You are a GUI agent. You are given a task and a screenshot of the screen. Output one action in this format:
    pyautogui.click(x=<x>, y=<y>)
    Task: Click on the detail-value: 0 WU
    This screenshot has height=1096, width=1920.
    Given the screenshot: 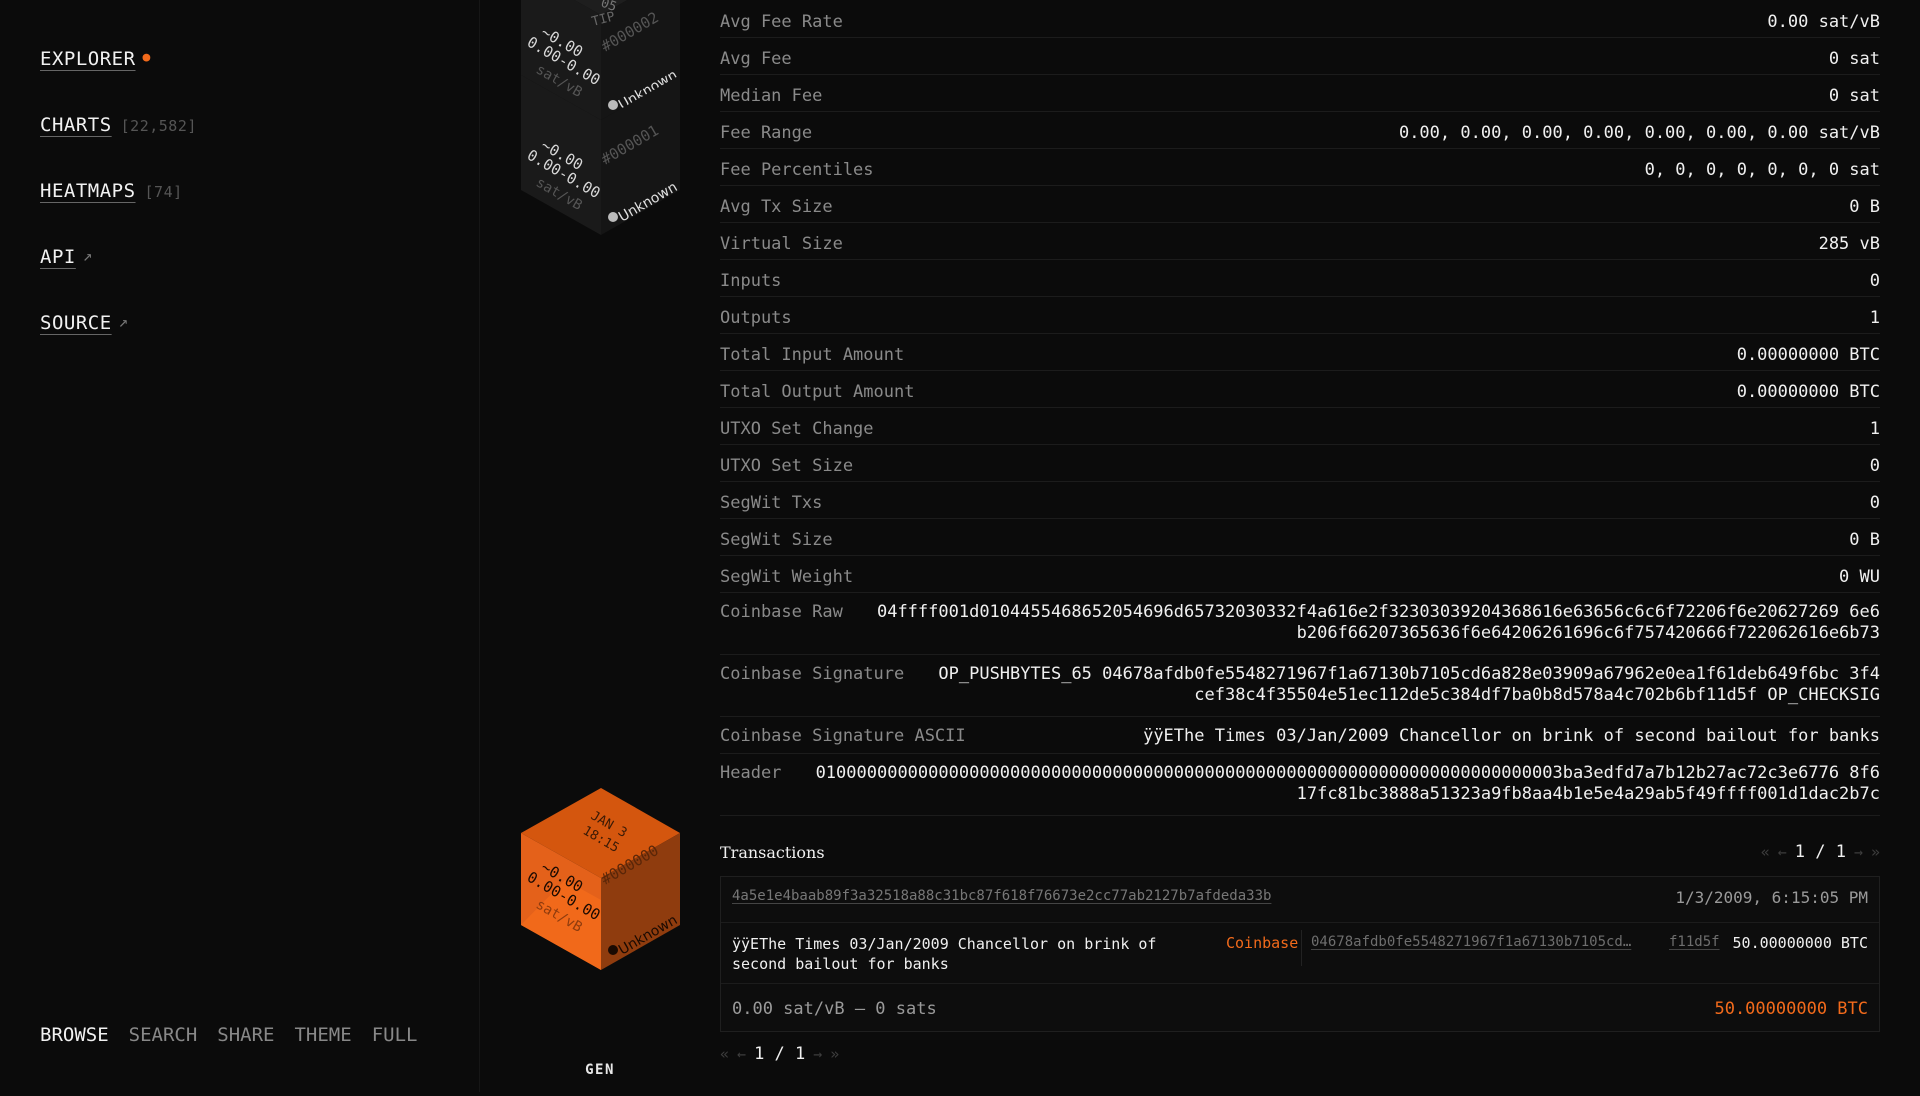 What is the action you would take?
    pyautogui.click(x=1859, y=577)
    